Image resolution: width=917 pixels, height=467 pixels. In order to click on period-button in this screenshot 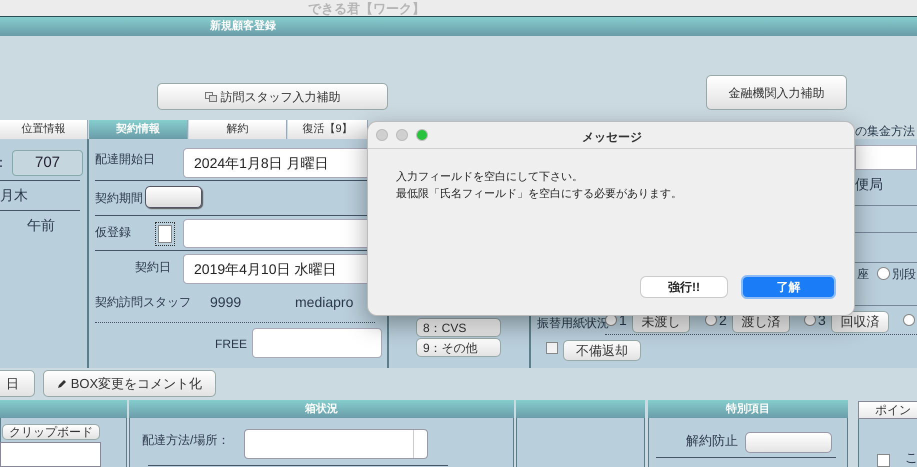, I will do `click(173, 197)`.